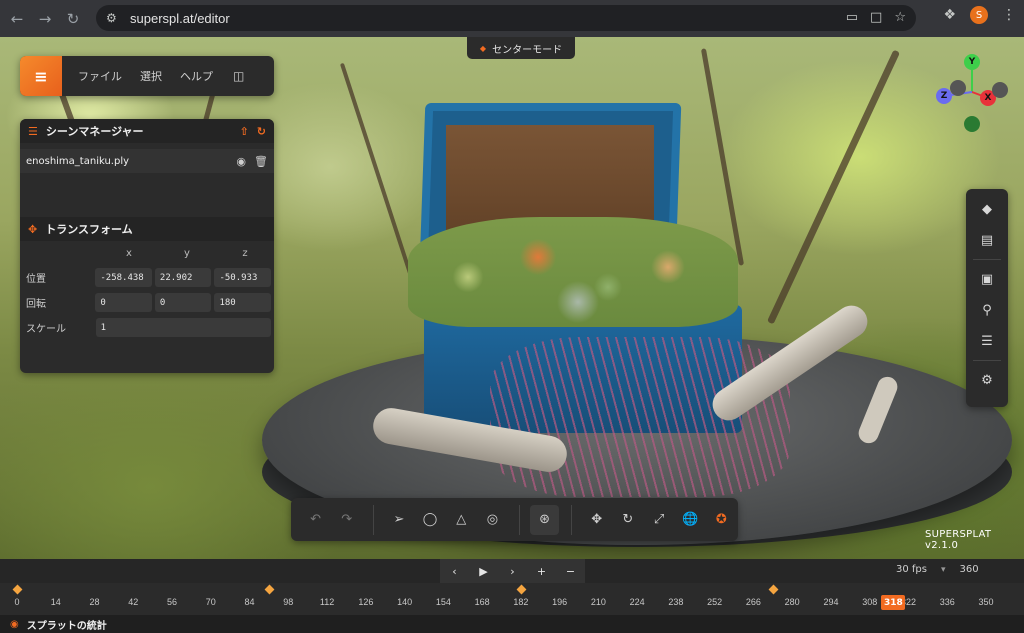  What do you see at coordinates (482, 602) in the screenshot?
I see `timeline-tick: 168` at bounding box center [482, 602].